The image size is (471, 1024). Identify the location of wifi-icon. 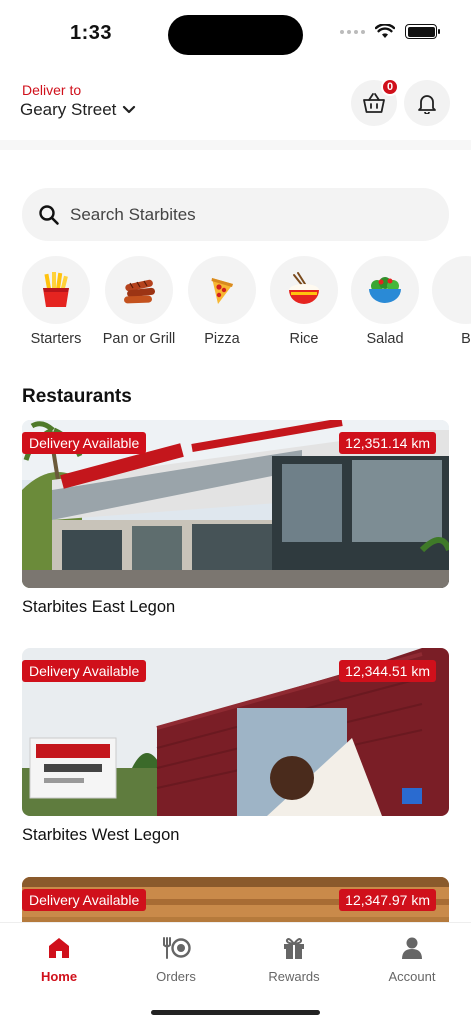
(385, 31).